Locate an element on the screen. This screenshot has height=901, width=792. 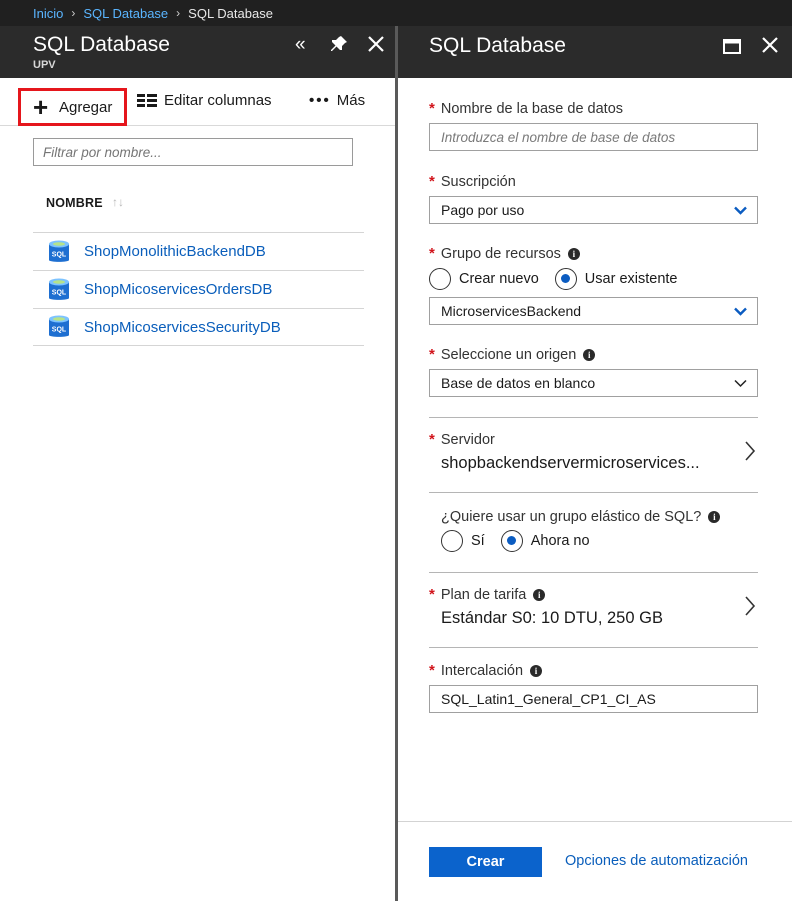
blade-header: SQL Database UPV « is located at coordinates (197, 52).